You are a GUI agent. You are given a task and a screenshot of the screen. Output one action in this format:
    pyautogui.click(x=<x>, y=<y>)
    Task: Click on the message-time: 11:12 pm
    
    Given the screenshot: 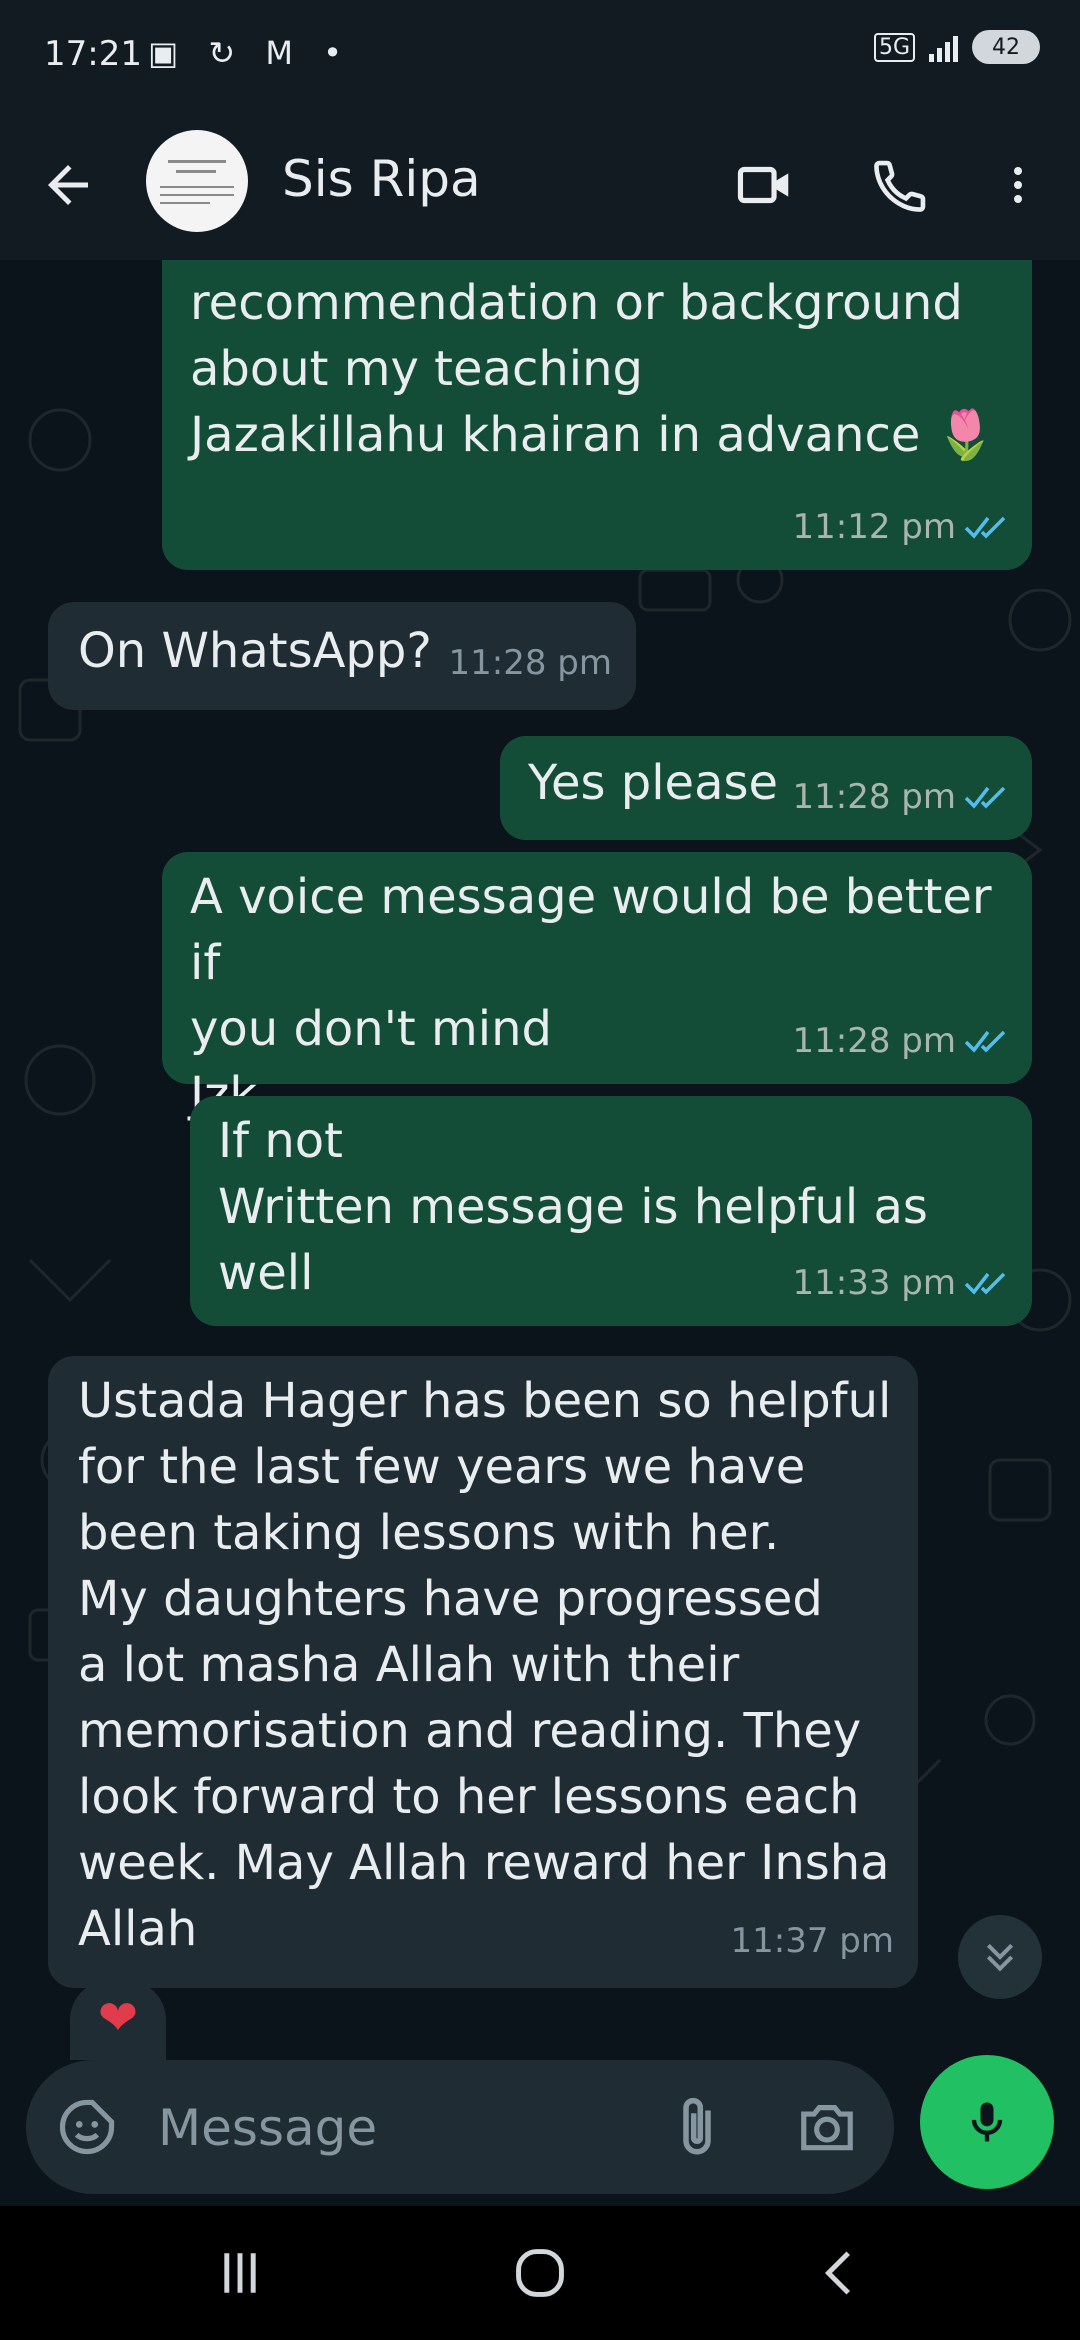 What is the action you would take?
    pyautogui.click(x=874, y=527)
    